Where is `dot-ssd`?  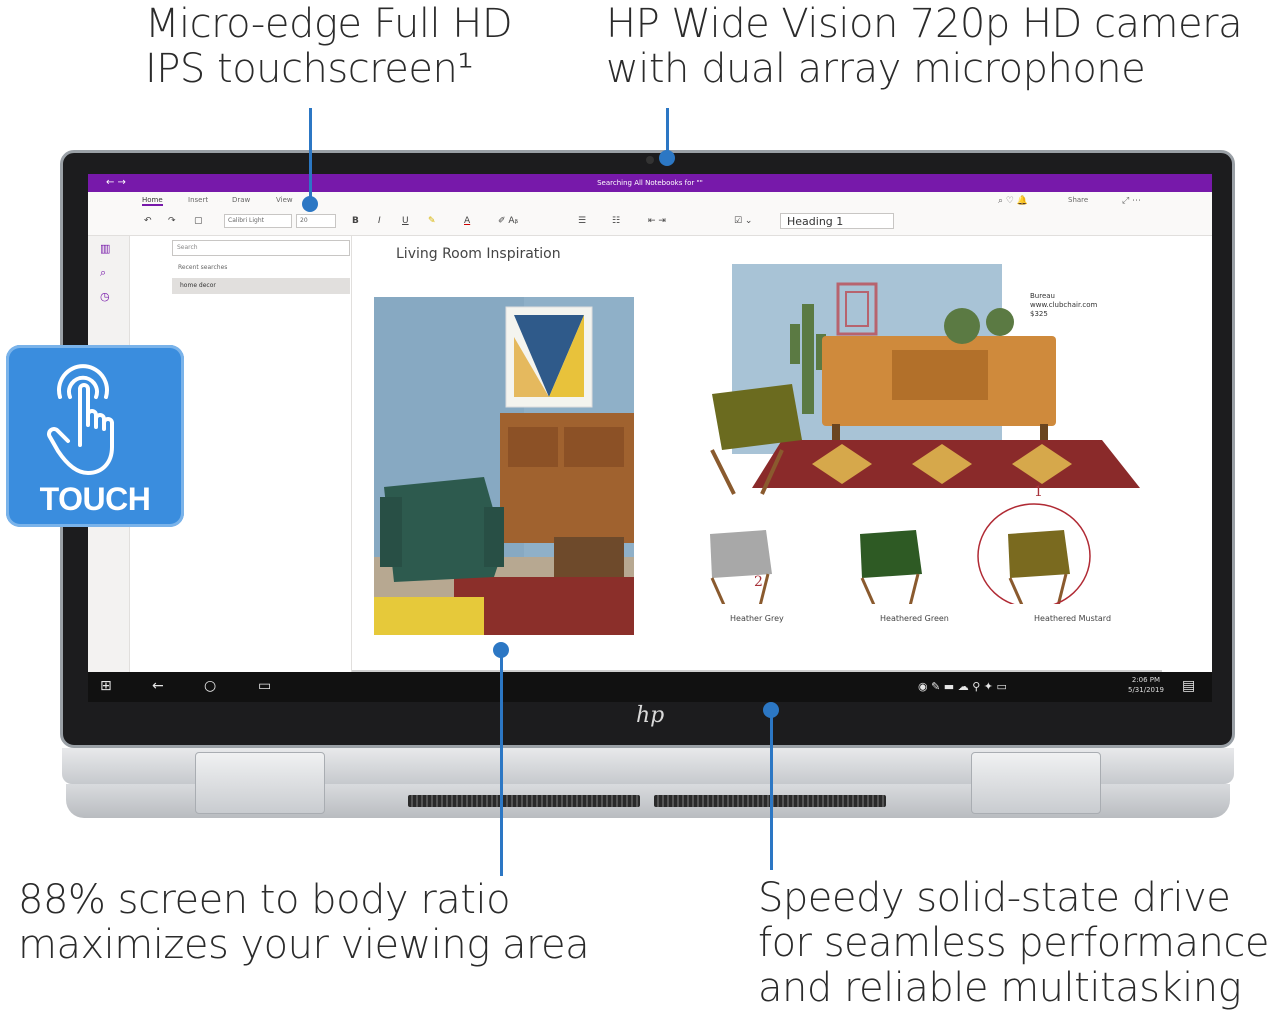
dot-ssd is located at coordinates (771, 710).